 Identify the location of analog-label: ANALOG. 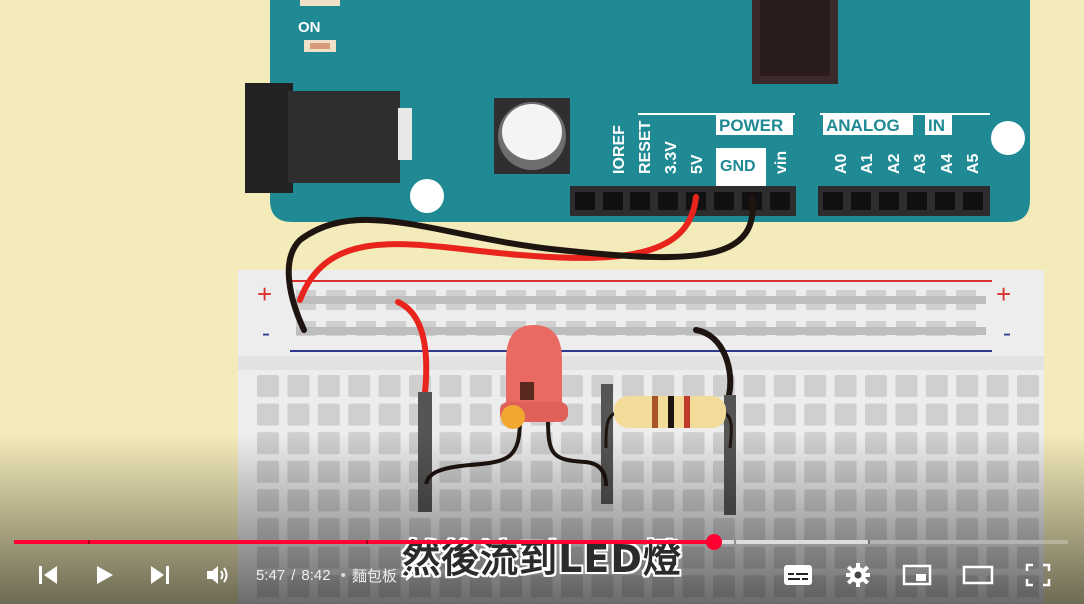
(863, 125).